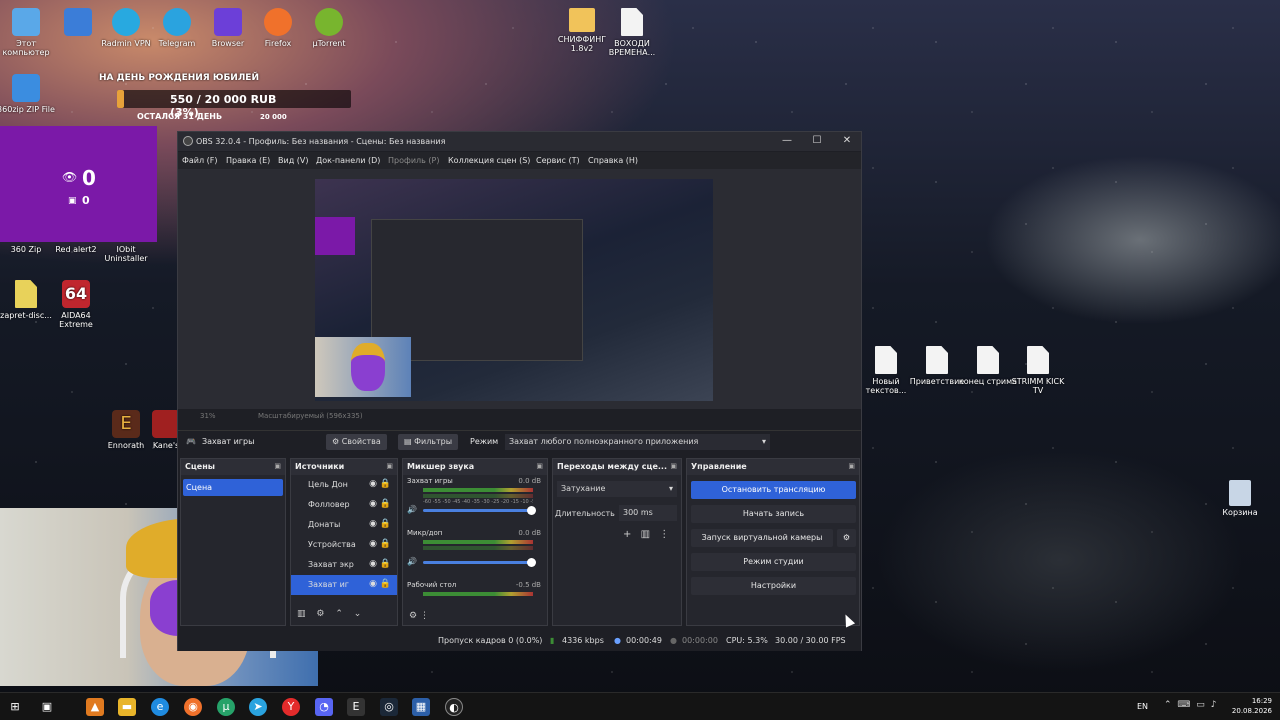 This screenshot has width=1280, height=720. I want to click on plus-icon: +, so click(627, 534).